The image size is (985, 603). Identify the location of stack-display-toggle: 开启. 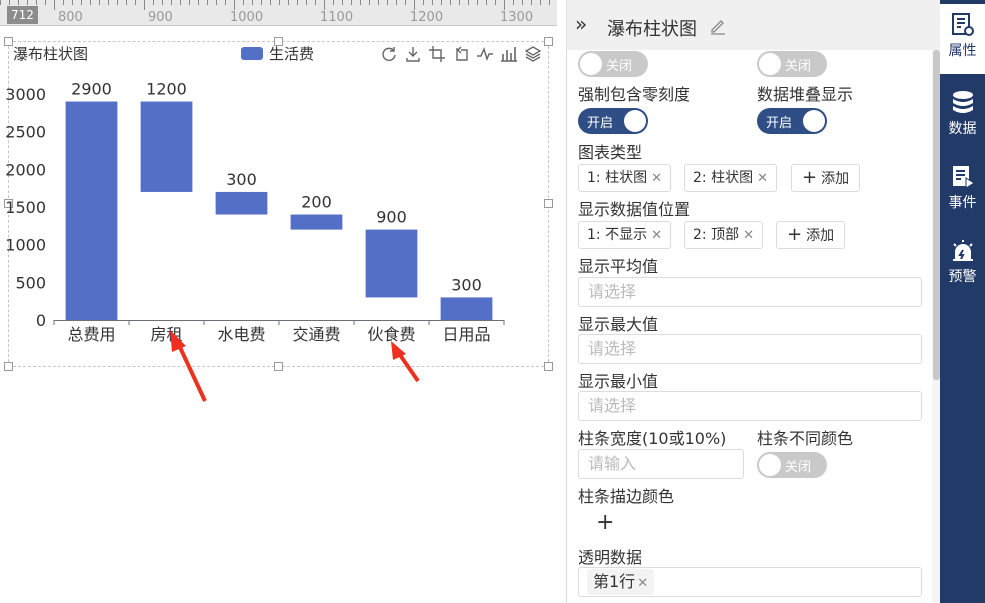
(792, 121).